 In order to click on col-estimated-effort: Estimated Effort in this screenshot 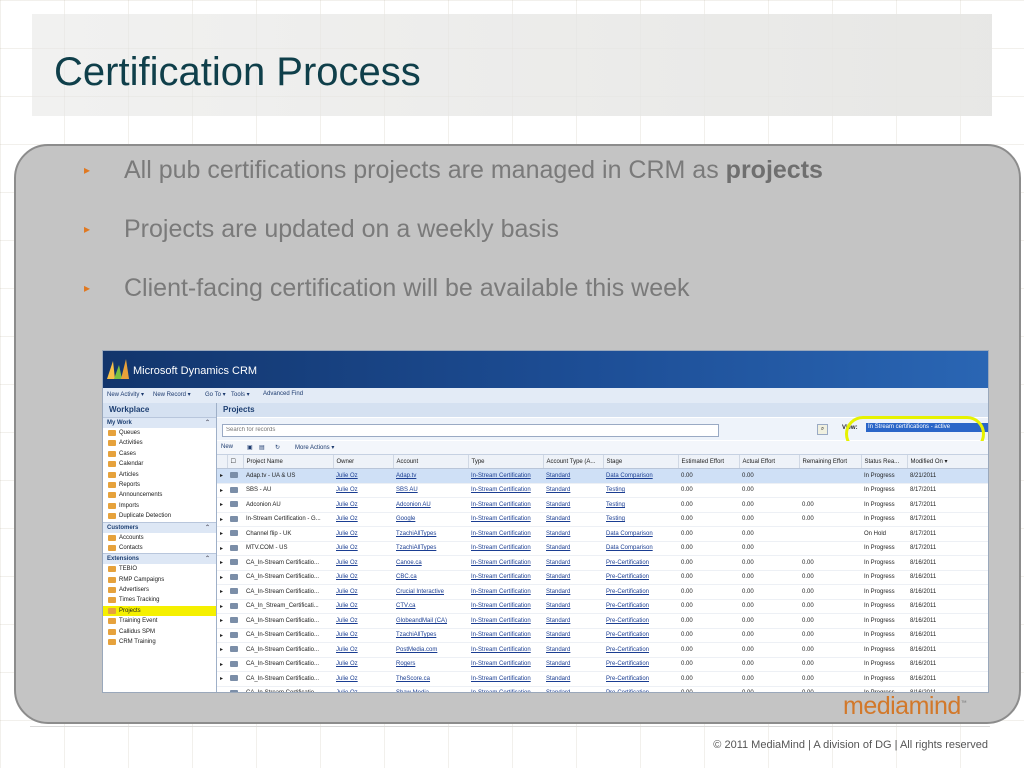, I will do `click(709, 462)`.